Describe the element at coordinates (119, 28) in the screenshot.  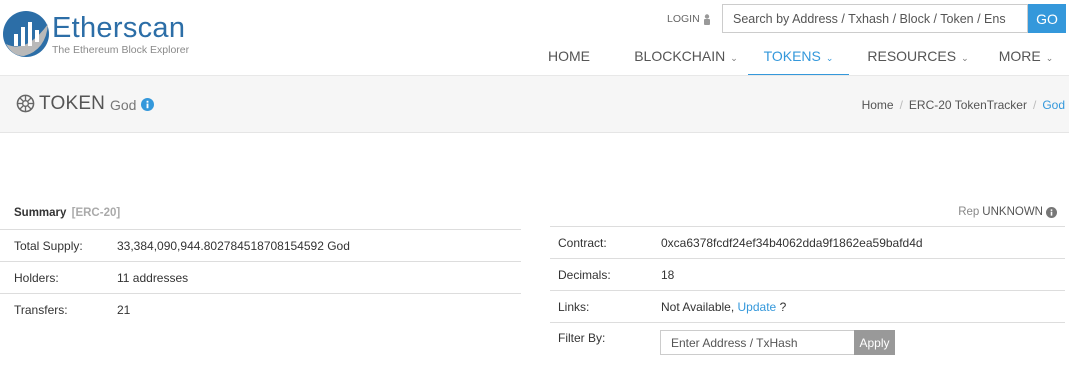
I see `brand-name: Etherscan` at that location.